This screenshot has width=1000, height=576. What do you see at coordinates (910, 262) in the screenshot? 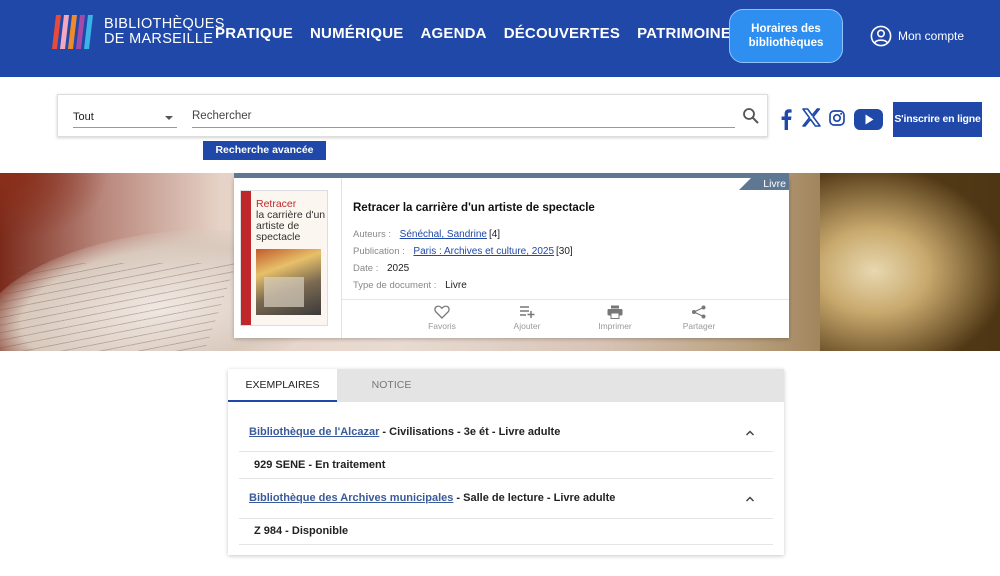
I see `hero-decor-light` at bounding box center [910, 262].